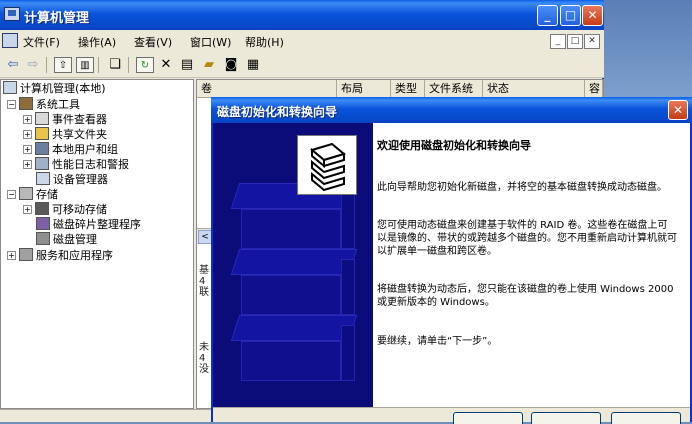 The image size is (692, 424). I want to click on mdi-close-button: ✕, so click(592, 41).